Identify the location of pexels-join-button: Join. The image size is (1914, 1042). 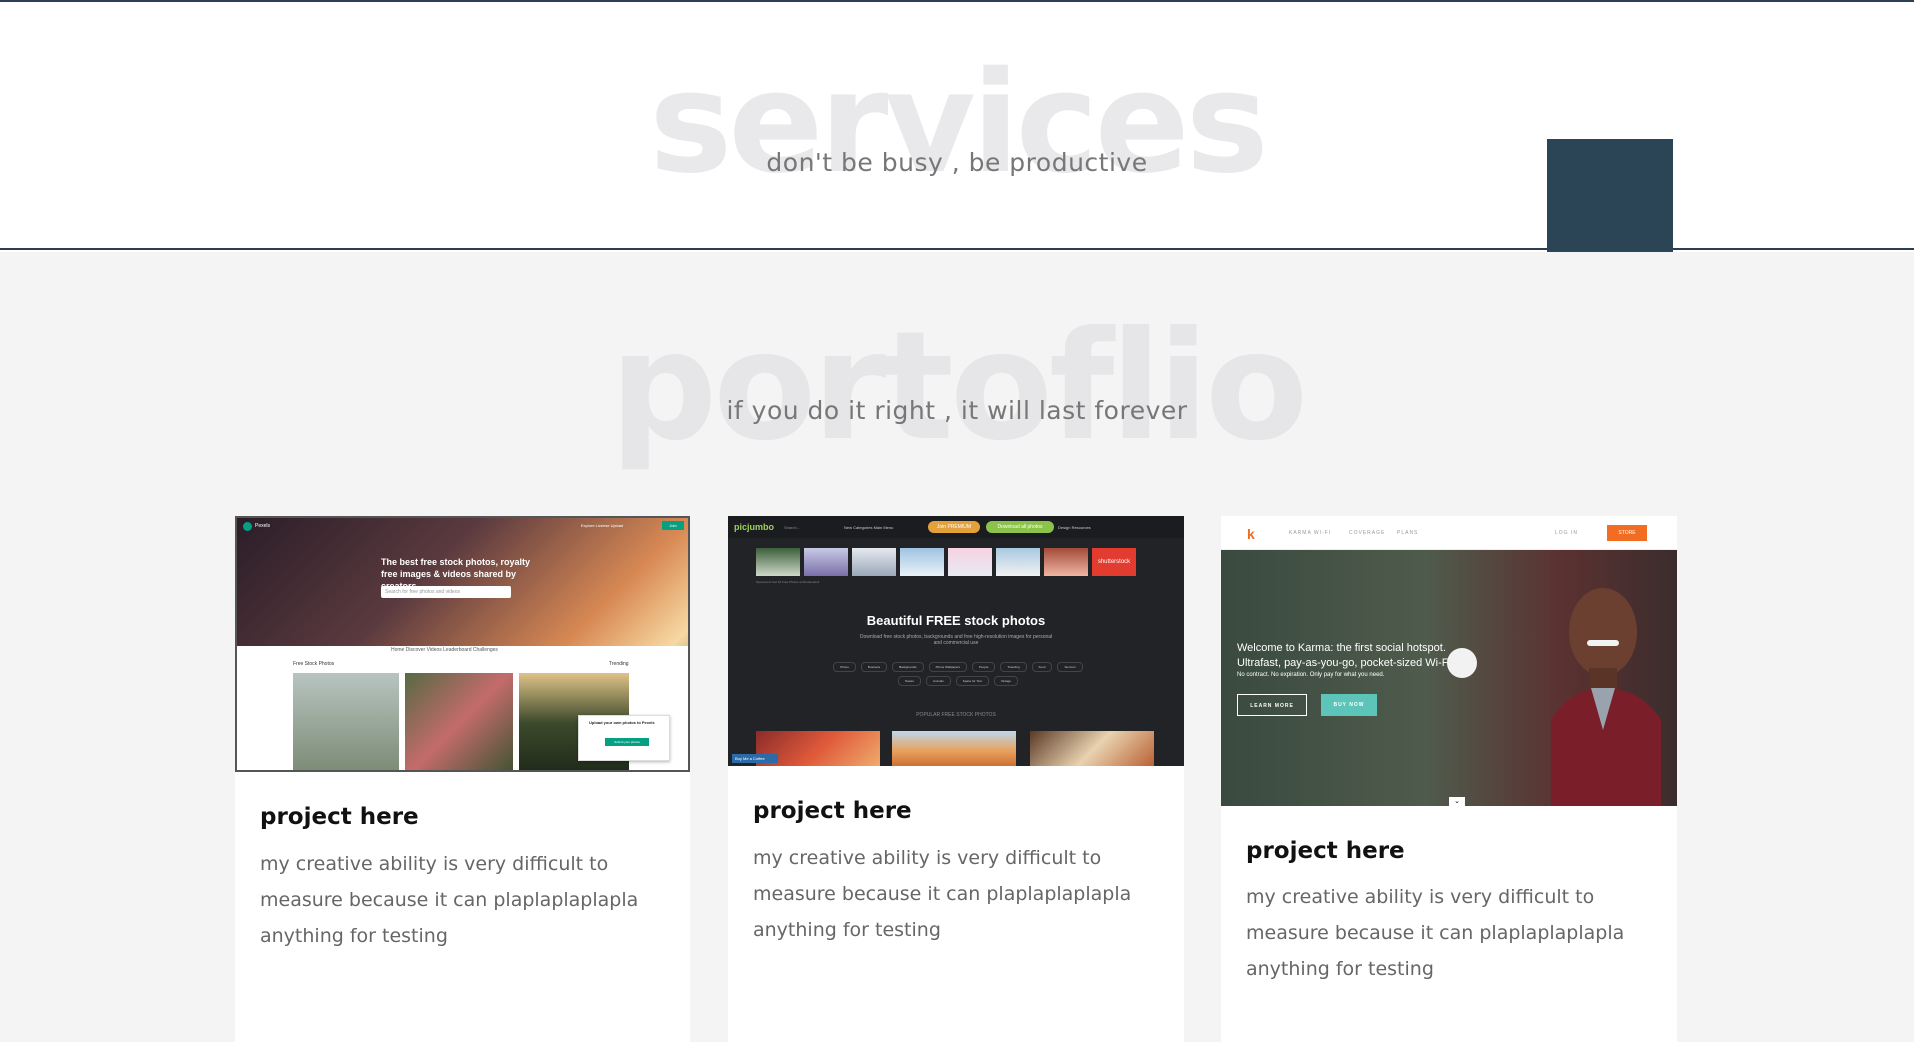
(673, 525).